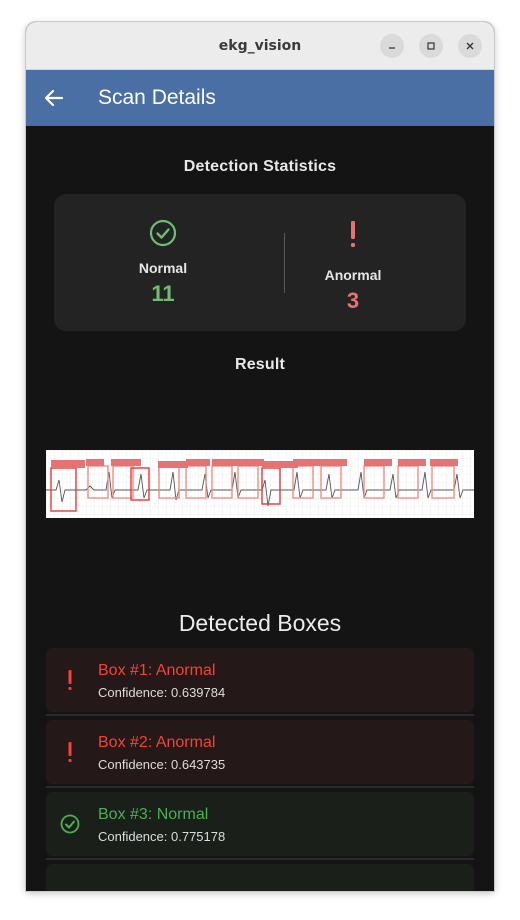 This screenshot has width=520, height=920. I want to click on box-confidence: Confidence: 0.639784, so click(162, 692).